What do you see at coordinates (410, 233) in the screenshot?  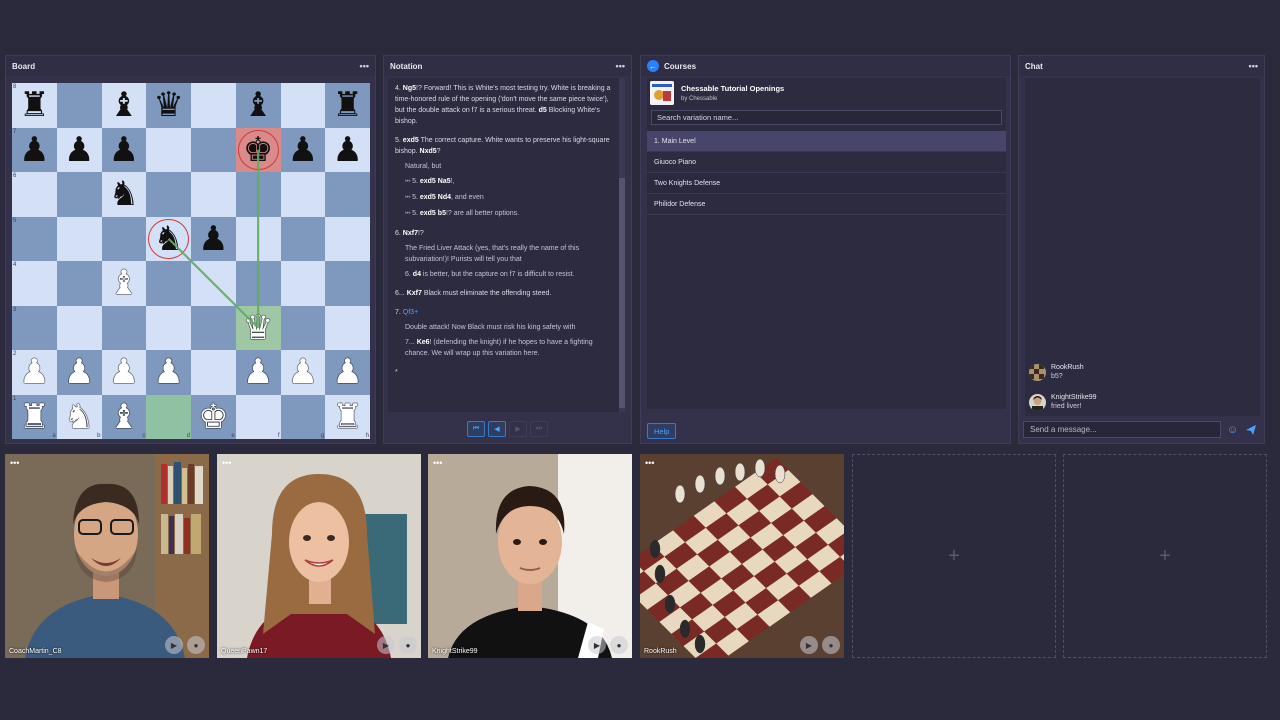 I see `move-token: Nxf7` at bounding box center [410, 233].